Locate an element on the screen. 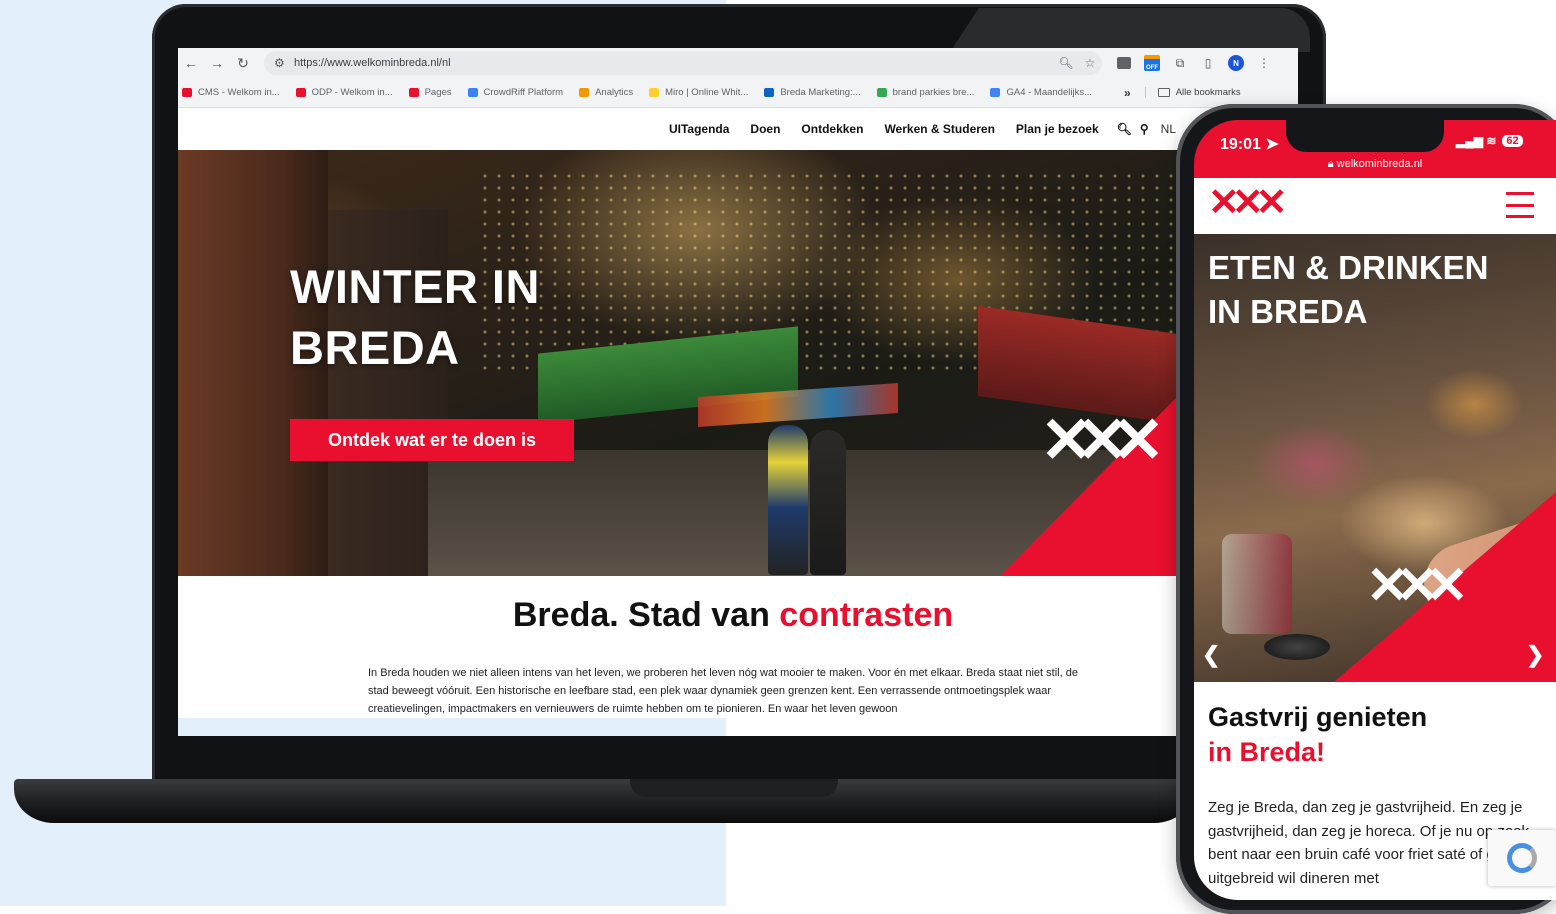  address-bar-url: https://www.welkominbreda.nl/nl is located at coordinates (674, 63).